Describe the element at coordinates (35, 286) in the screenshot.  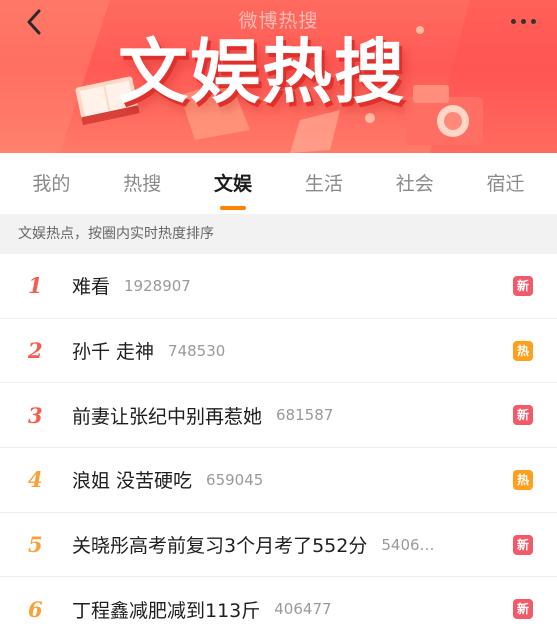
I see `rank-number: 1` at that location.